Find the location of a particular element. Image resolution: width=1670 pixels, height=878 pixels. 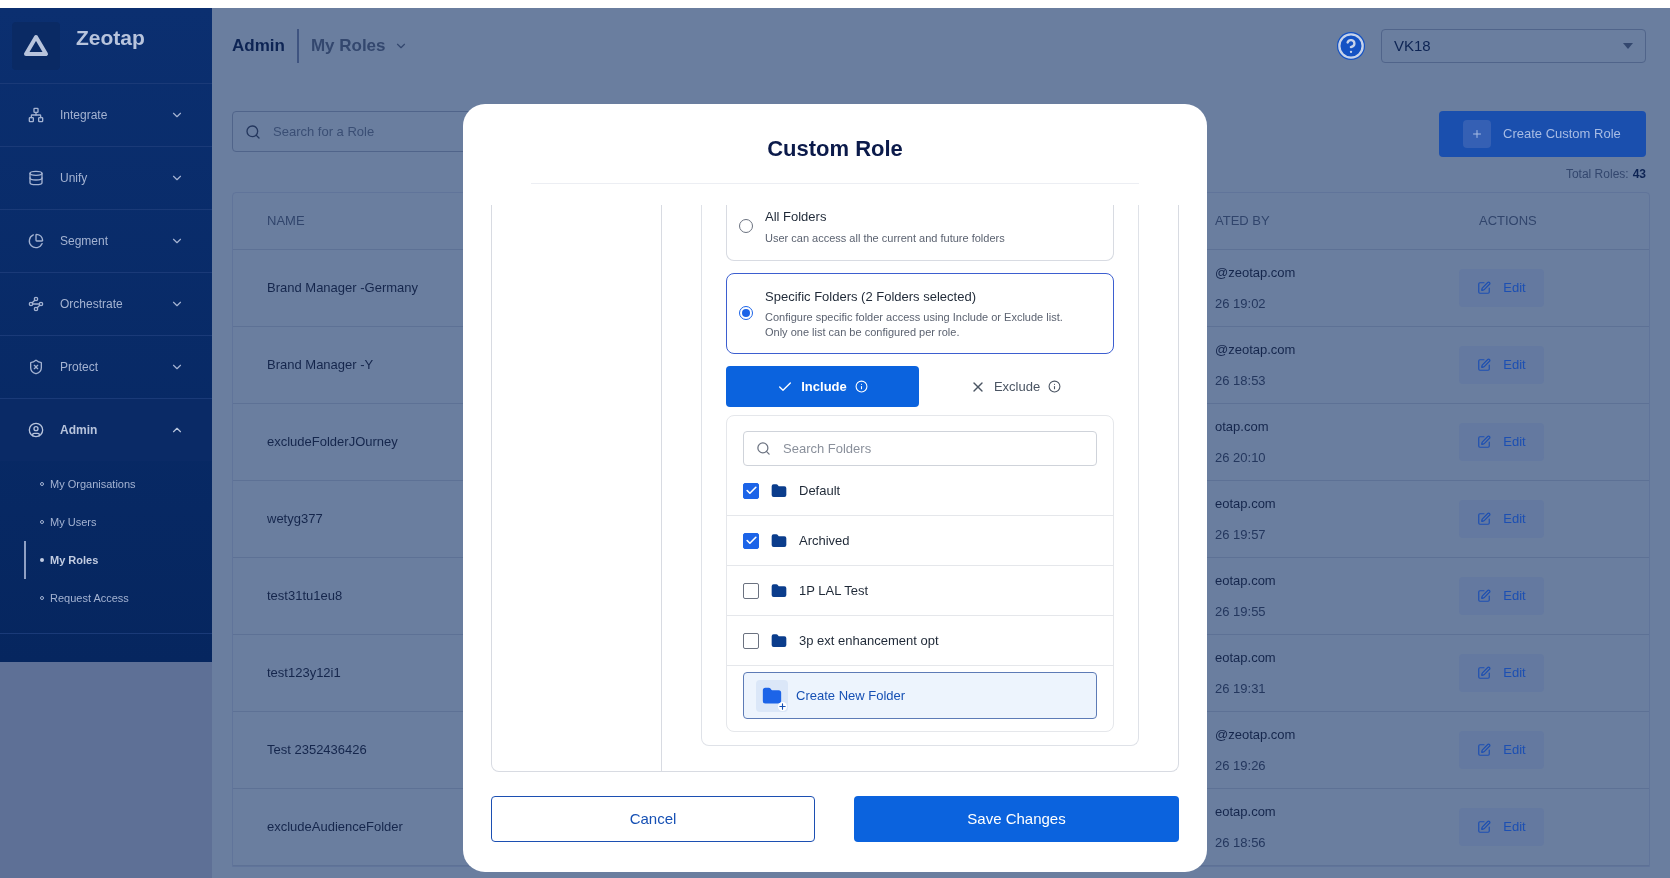

bullet-icon is located at coordinates (42, 560).